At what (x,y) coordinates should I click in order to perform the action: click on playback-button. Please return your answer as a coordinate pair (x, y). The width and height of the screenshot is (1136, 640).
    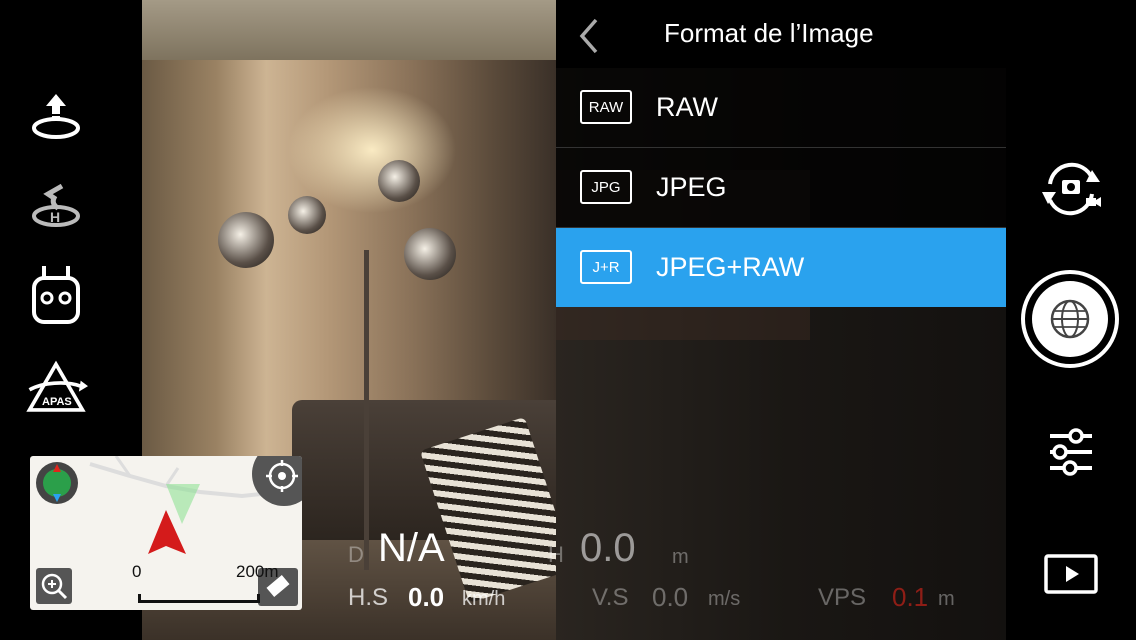
    Looking at the image, I should click on (1071, 574).